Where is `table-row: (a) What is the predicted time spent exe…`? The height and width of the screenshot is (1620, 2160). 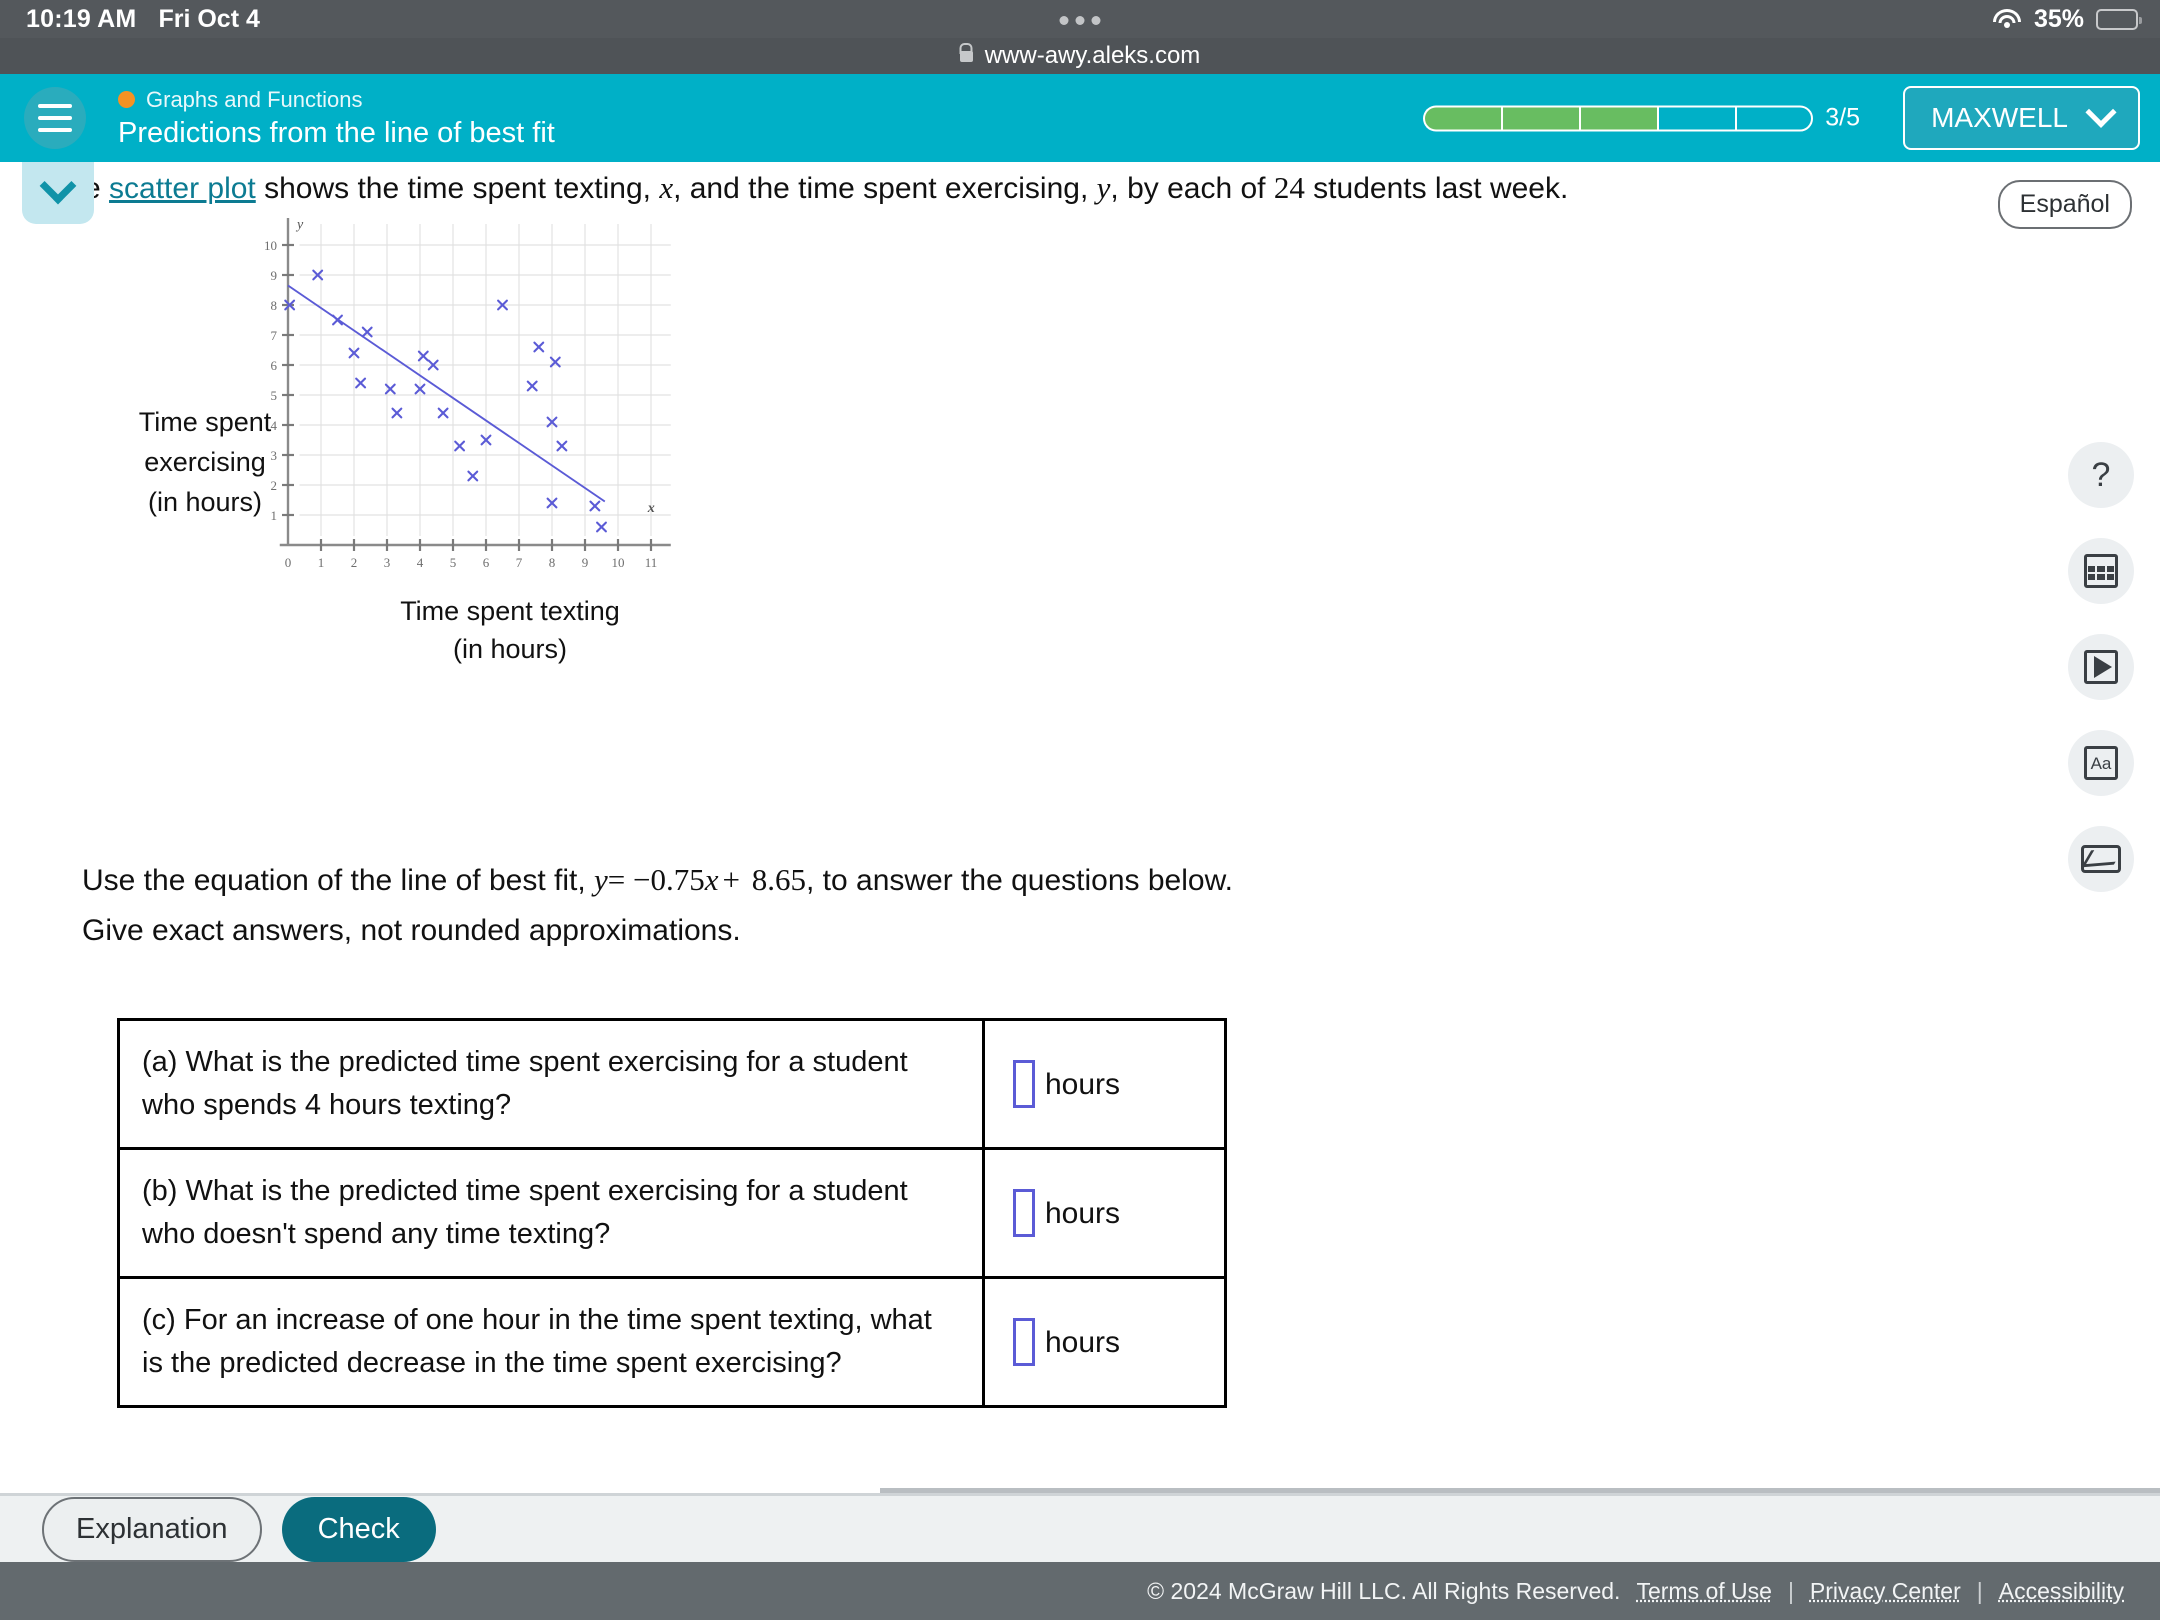
table-row: (a) What is the predicted time spent exe… is located at coordinates (672, 1084).